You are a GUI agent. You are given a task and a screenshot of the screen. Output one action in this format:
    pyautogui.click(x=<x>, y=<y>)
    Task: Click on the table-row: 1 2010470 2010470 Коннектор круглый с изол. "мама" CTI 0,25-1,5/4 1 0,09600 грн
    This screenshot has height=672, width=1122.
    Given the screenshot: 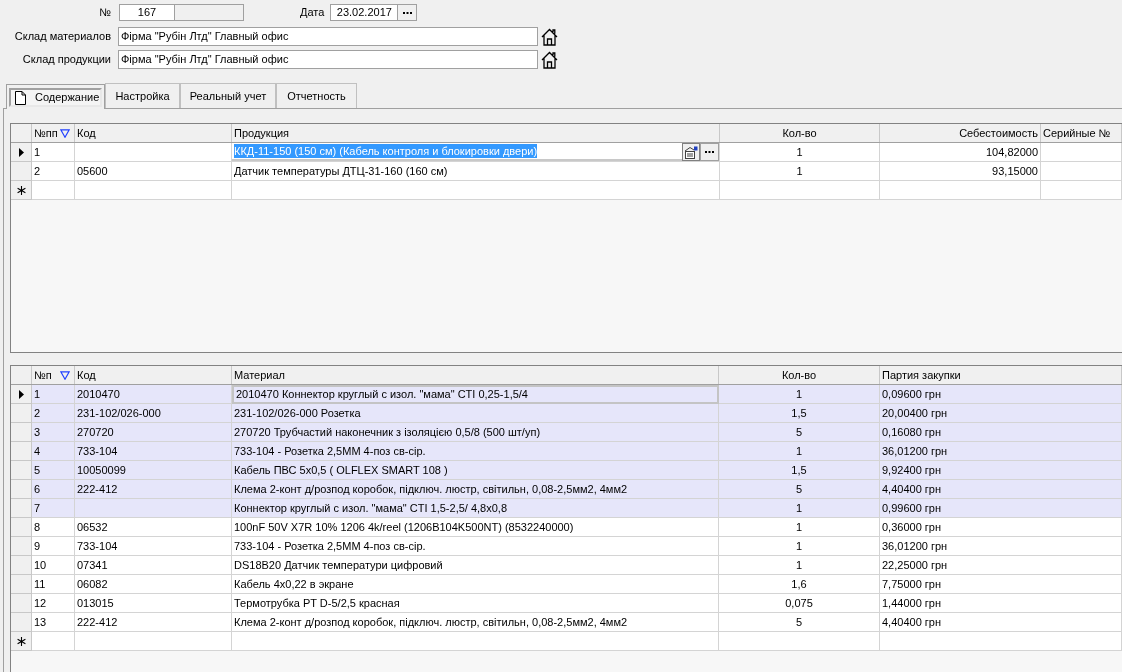 What is the action you would take?
    pyautogui.click(x=566, y=394)
    